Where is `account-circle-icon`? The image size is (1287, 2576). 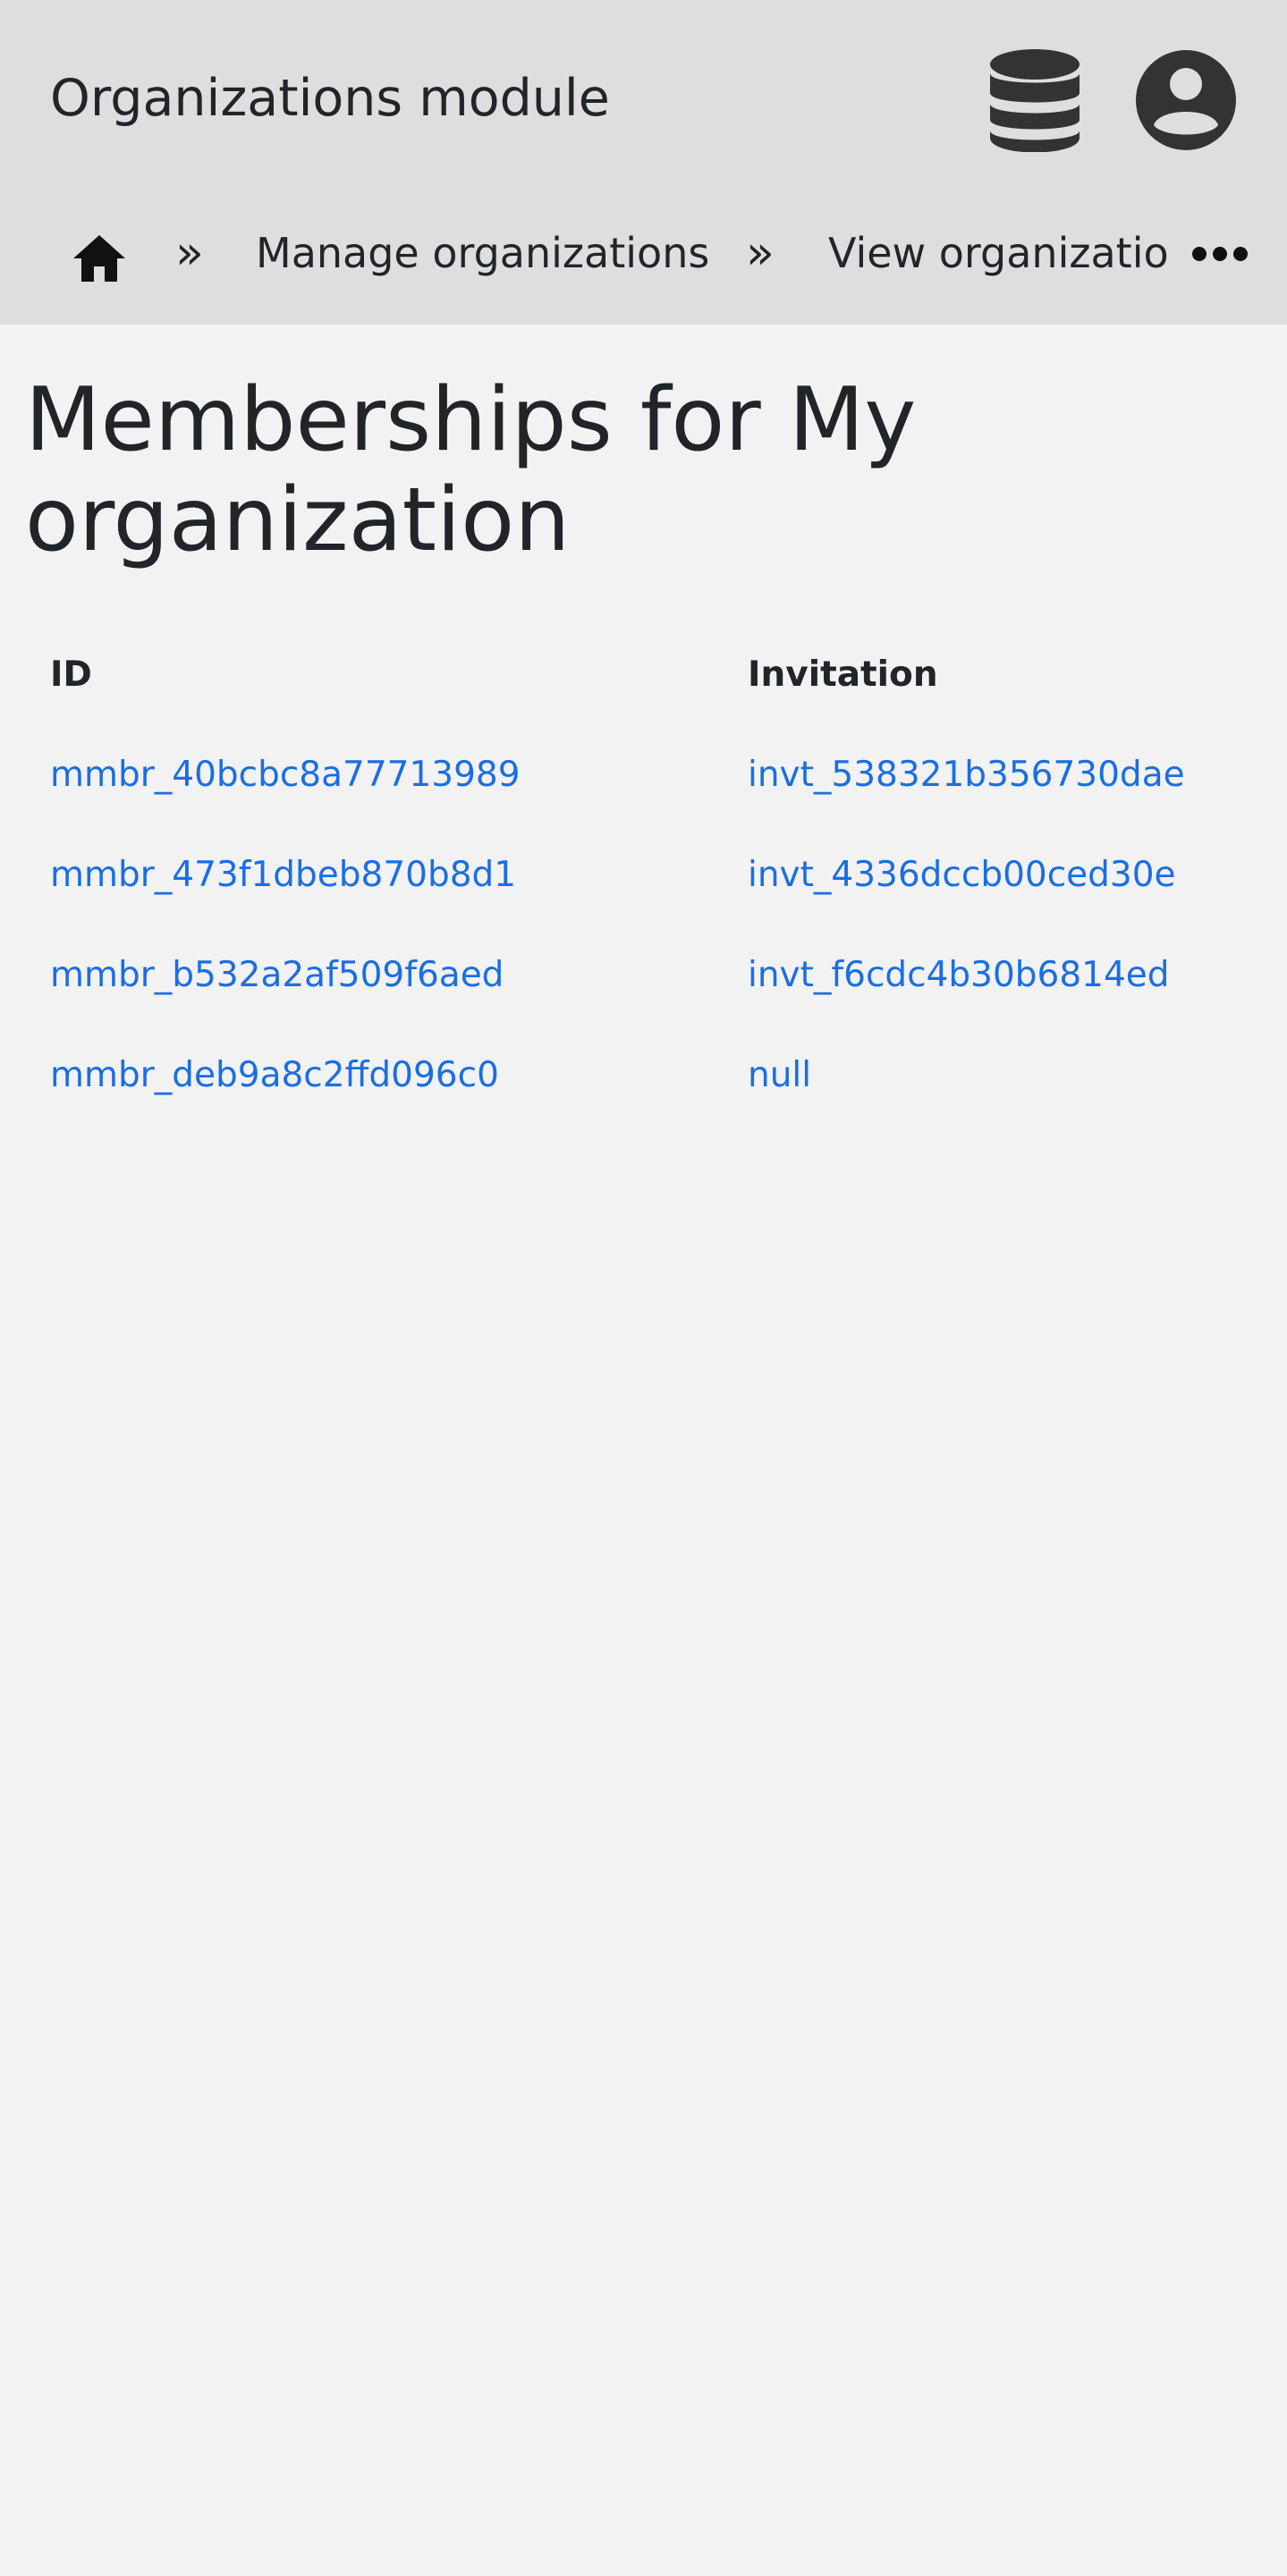
account-circle-icon is located at coordinates (1186, 100).